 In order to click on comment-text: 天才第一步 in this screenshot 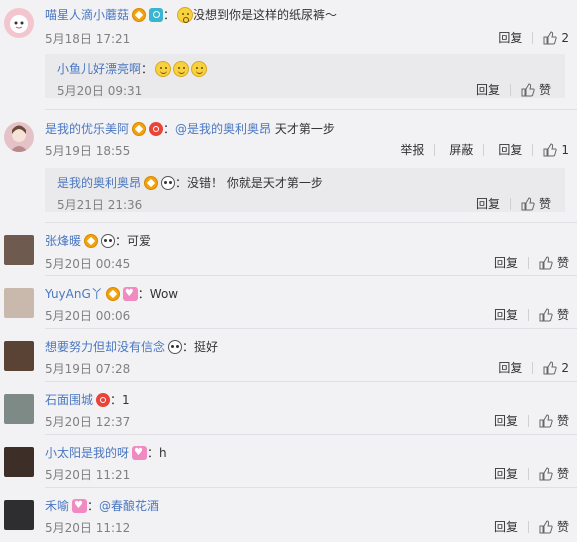, I will do `click(304, 129)`.